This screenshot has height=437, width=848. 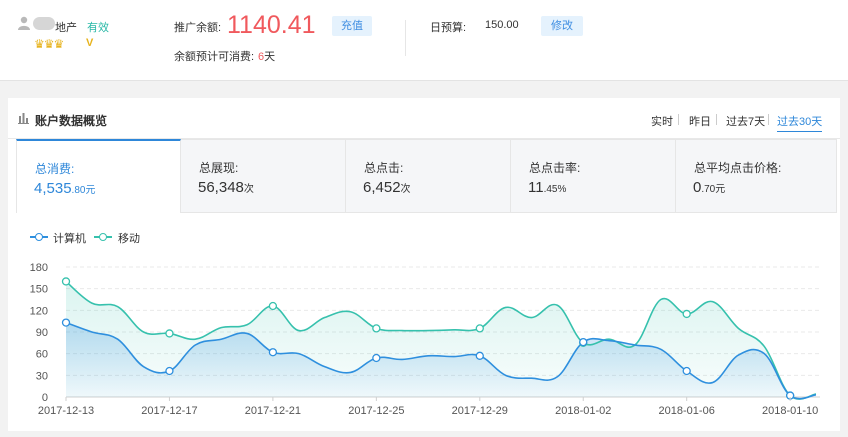 What do you see at coordinates (98, 176) in the screenshot?
I see `tab-total-cost: 总消费: 4,535.80元` at bounding box center [98, 176].